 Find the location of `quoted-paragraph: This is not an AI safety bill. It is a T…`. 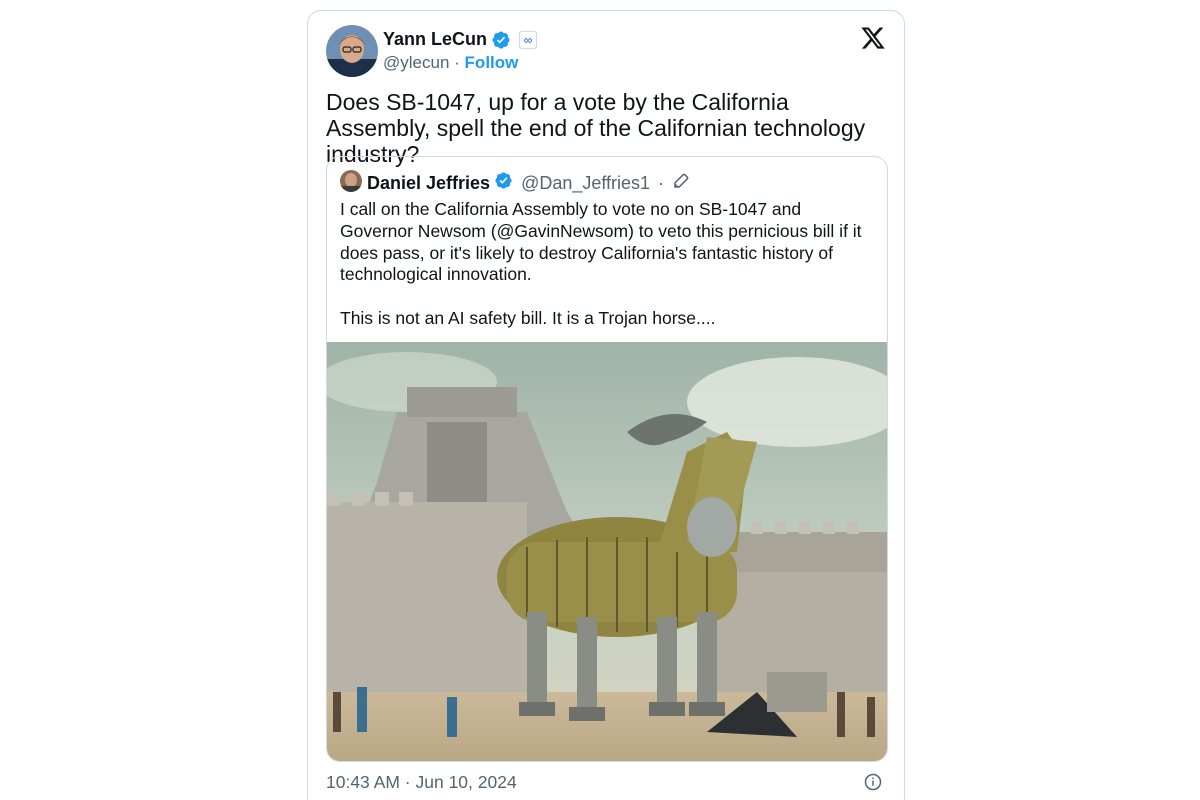

quoted-paragraph: This is not an AI safety bill. It is a T… is located at coordinates (528, 317).